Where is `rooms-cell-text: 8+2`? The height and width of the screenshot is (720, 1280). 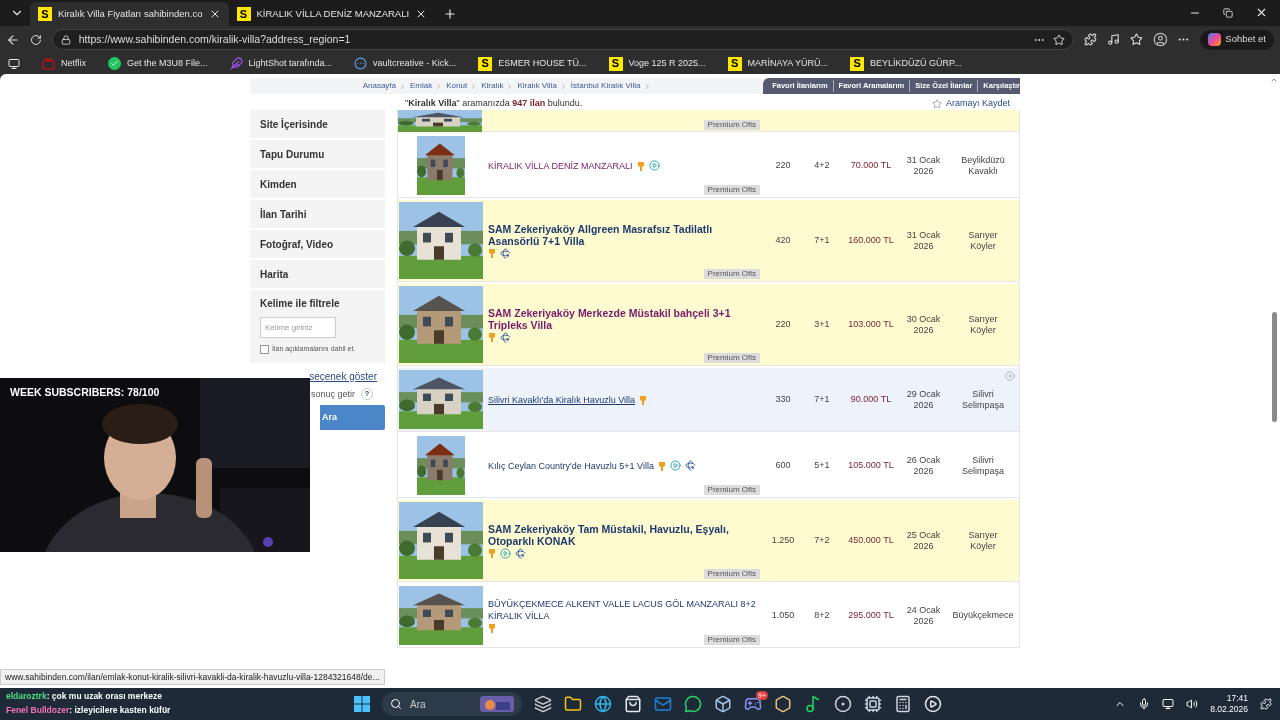 rooms-cell-text: 8+2 is located at coordinates (822, 615).